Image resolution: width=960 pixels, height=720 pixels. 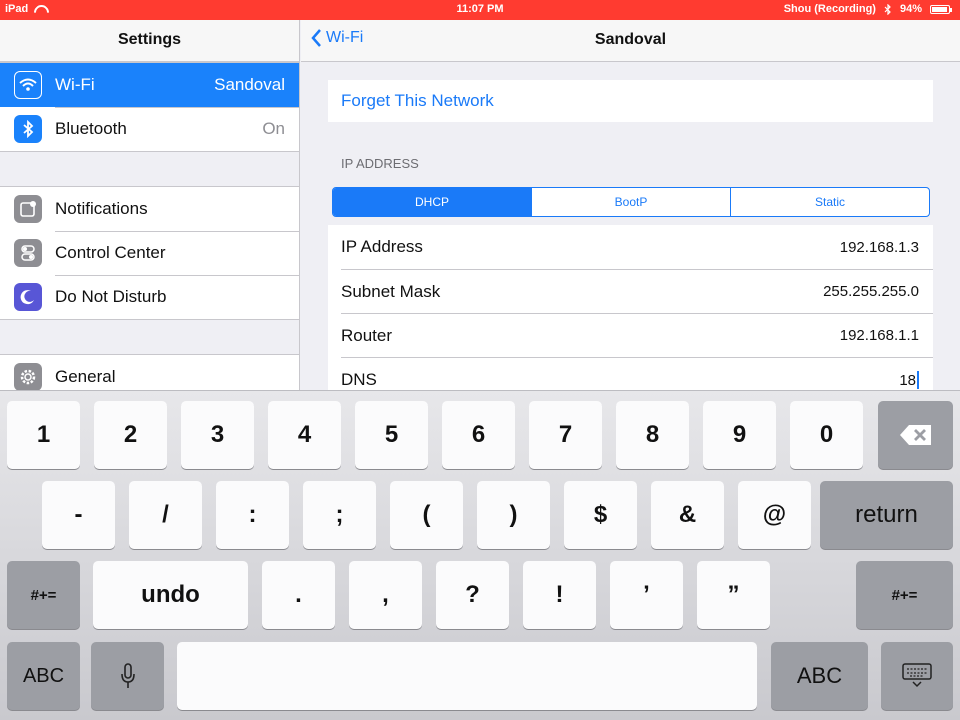 I want to click on sidebar-item-bluetooth: Bluetooth On, so click(x=149, y=129).